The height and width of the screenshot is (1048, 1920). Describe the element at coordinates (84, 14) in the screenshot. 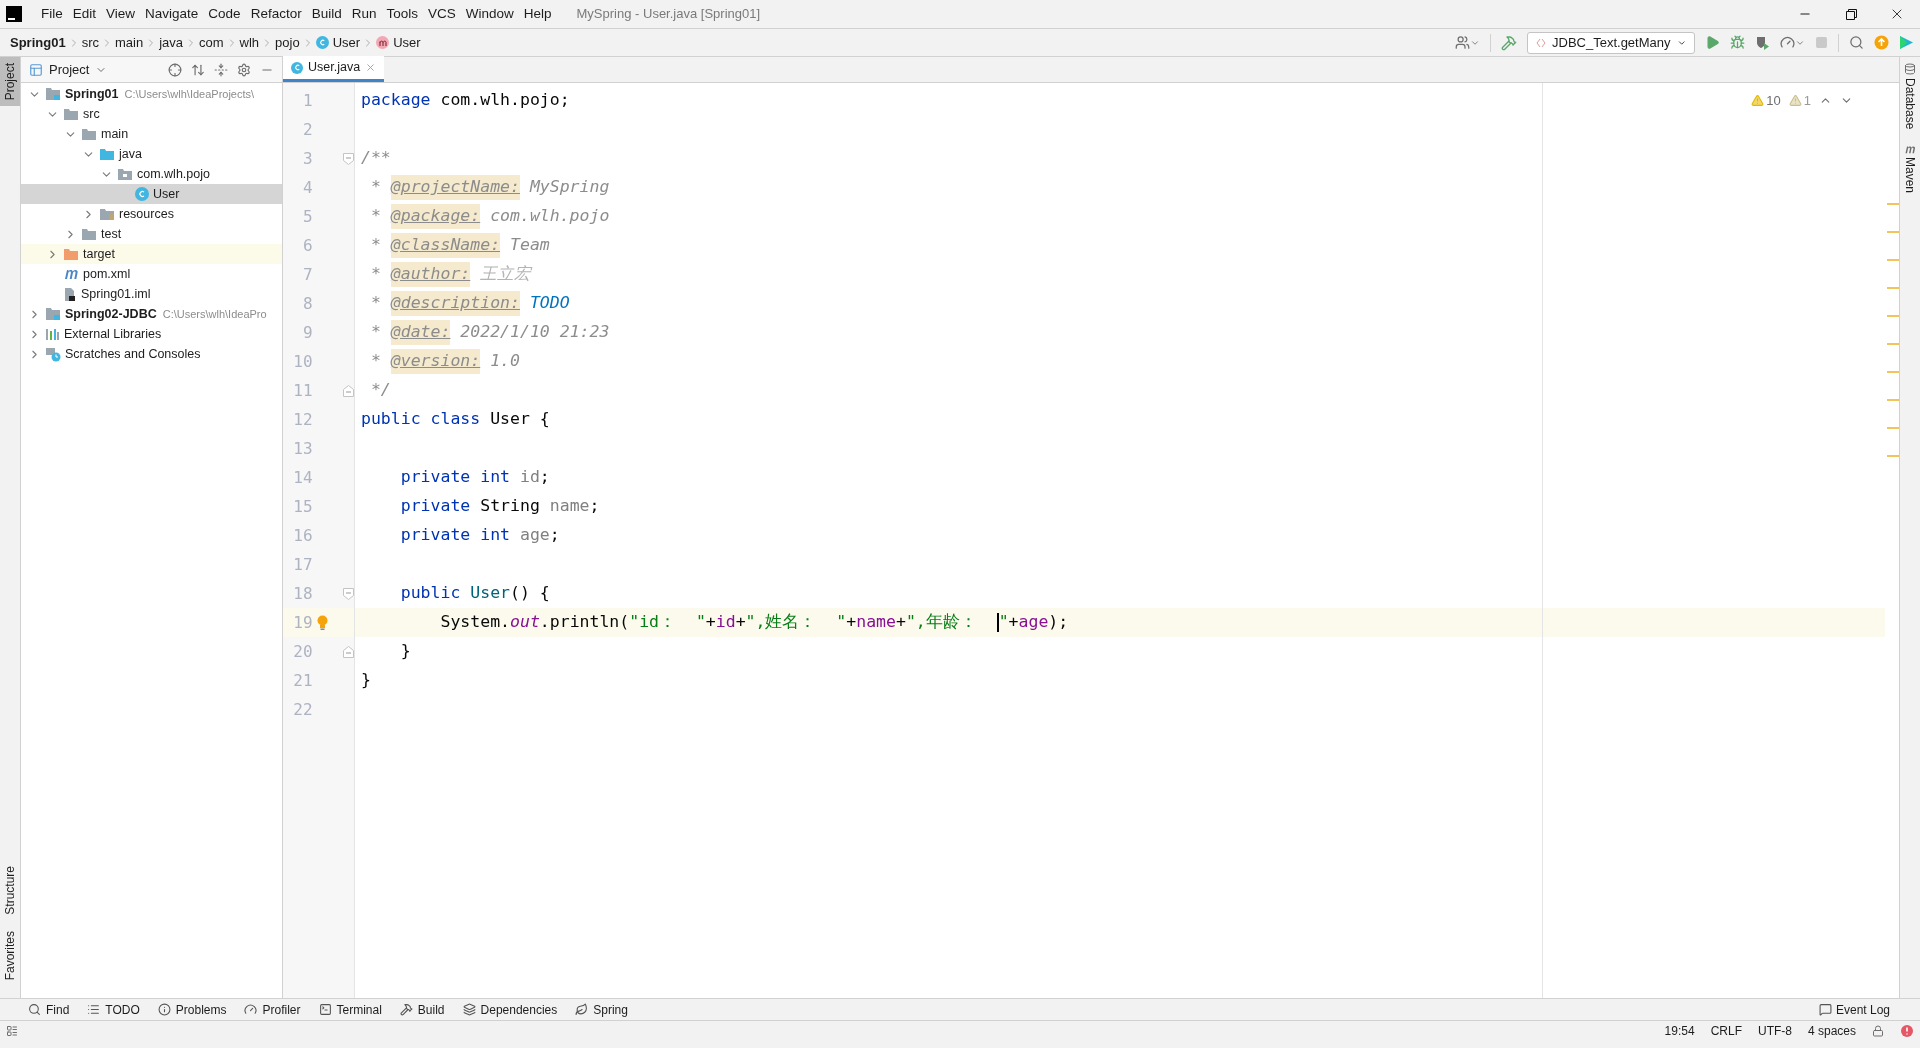

I see `menu-item: Edit` at that location.